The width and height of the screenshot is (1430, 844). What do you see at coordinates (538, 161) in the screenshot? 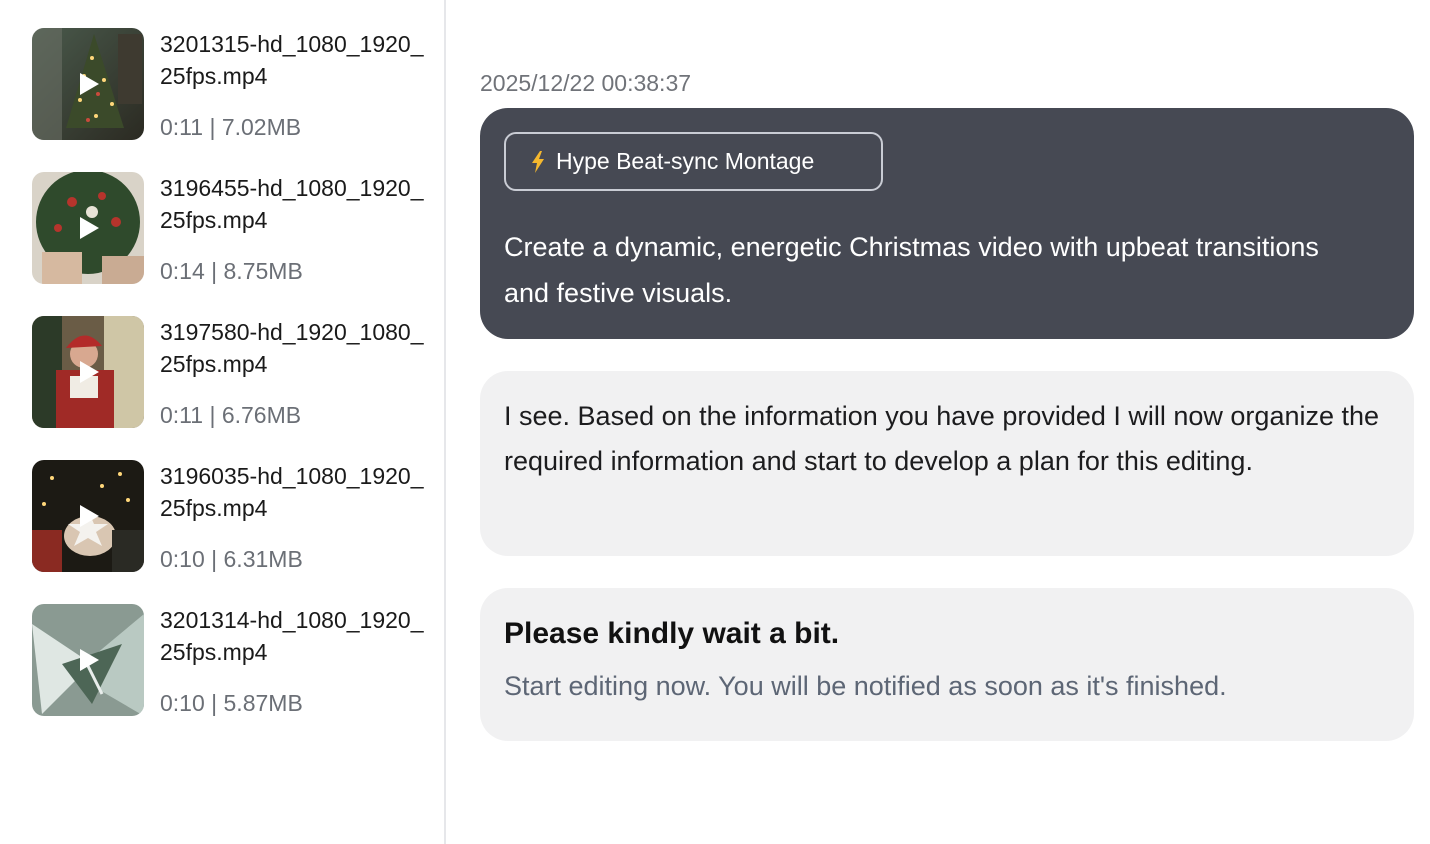
I see `lightning-icon` at bounding box center [538, 161].